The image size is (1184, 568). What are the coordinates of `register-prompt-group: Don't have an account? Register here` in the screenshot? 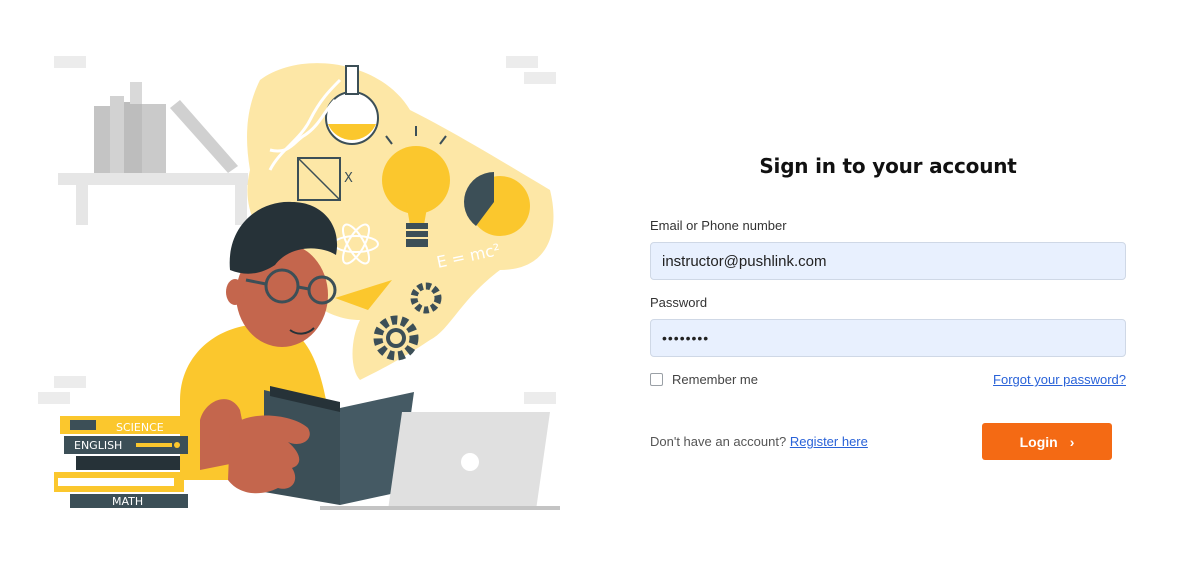 It's located at (759, 441).